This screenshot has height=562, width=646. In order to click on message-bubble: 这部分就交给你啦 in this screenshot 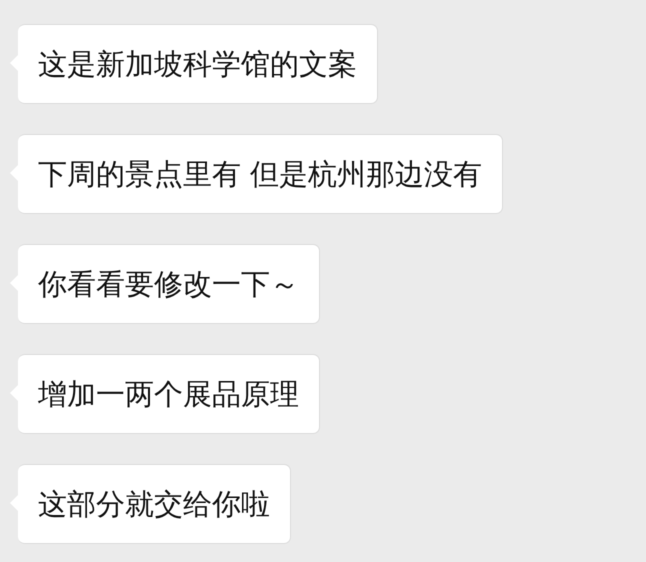, I will do `click(154, 504)`.